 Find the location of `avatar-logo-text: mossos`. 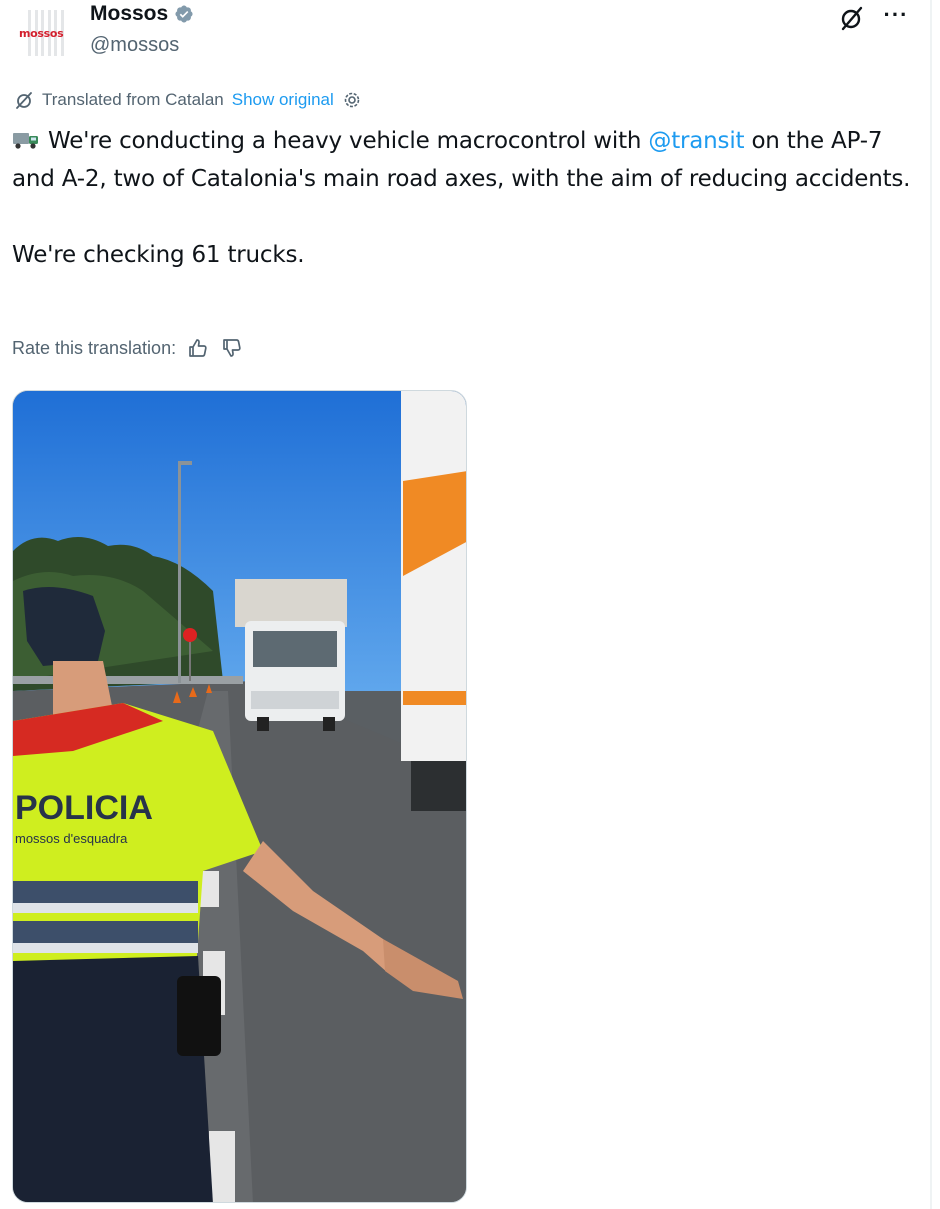

avatar-logo-text: mossos is located at coordinates (41, 33).